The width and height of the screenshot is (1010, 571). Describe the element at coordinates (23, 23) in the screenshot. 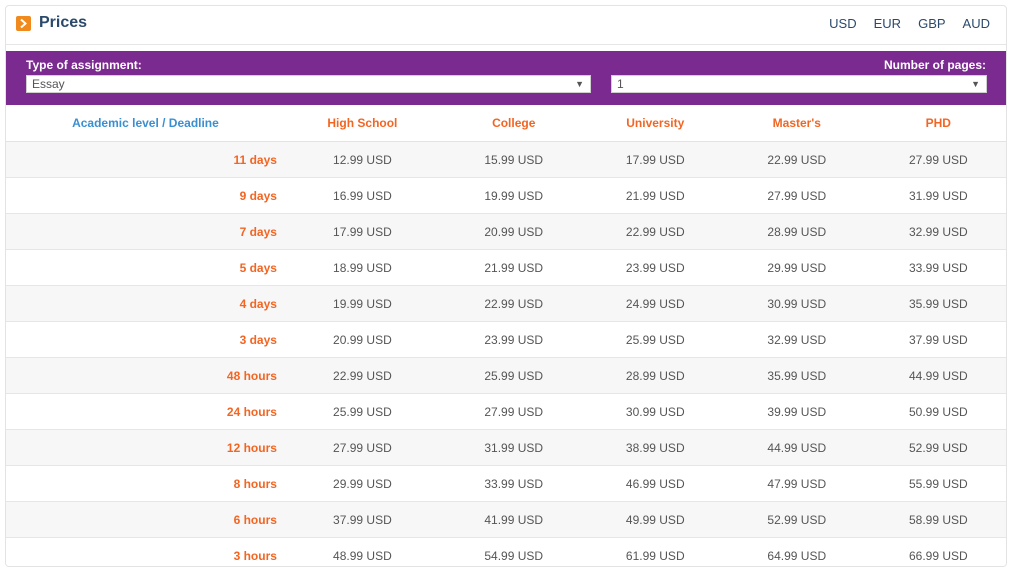

I see `chevron-right-icon` at that location.